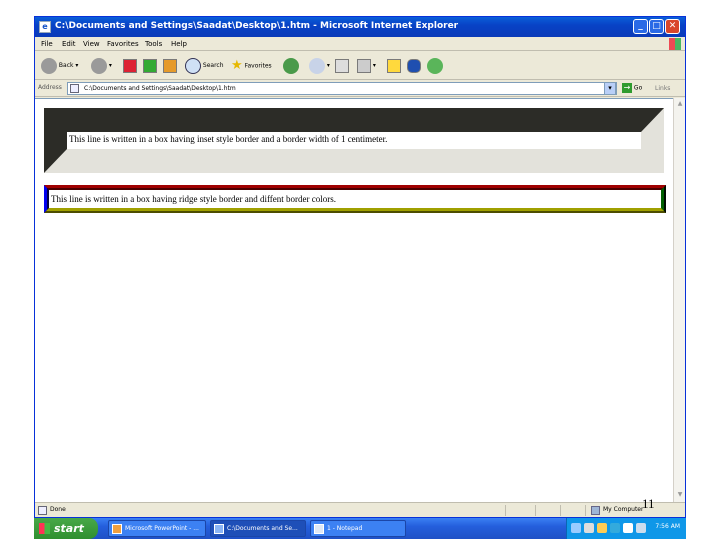  Describe the element at coordinates (237, 65) in the screenshot. I see `star-icon: ★` at that location.